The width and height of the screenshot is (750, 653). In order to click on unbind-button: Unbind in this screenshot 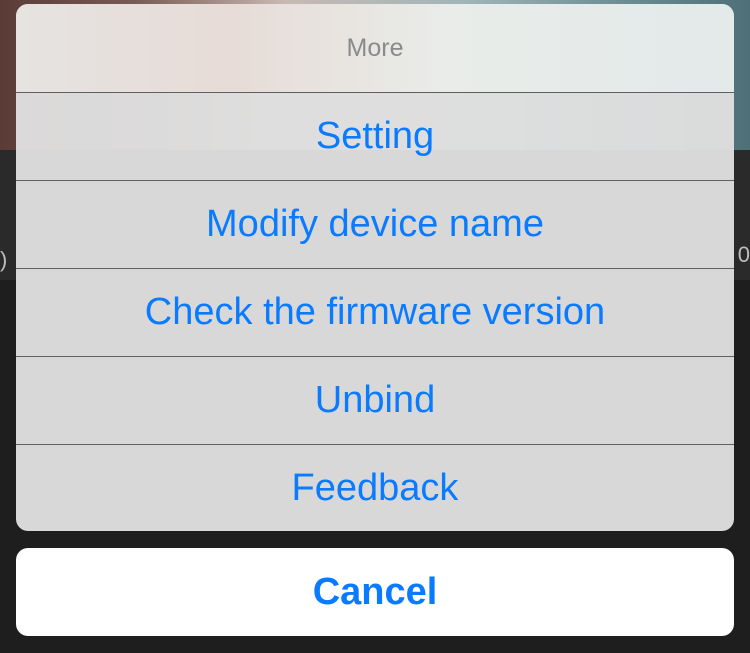, I will do `click(375, 401)`.